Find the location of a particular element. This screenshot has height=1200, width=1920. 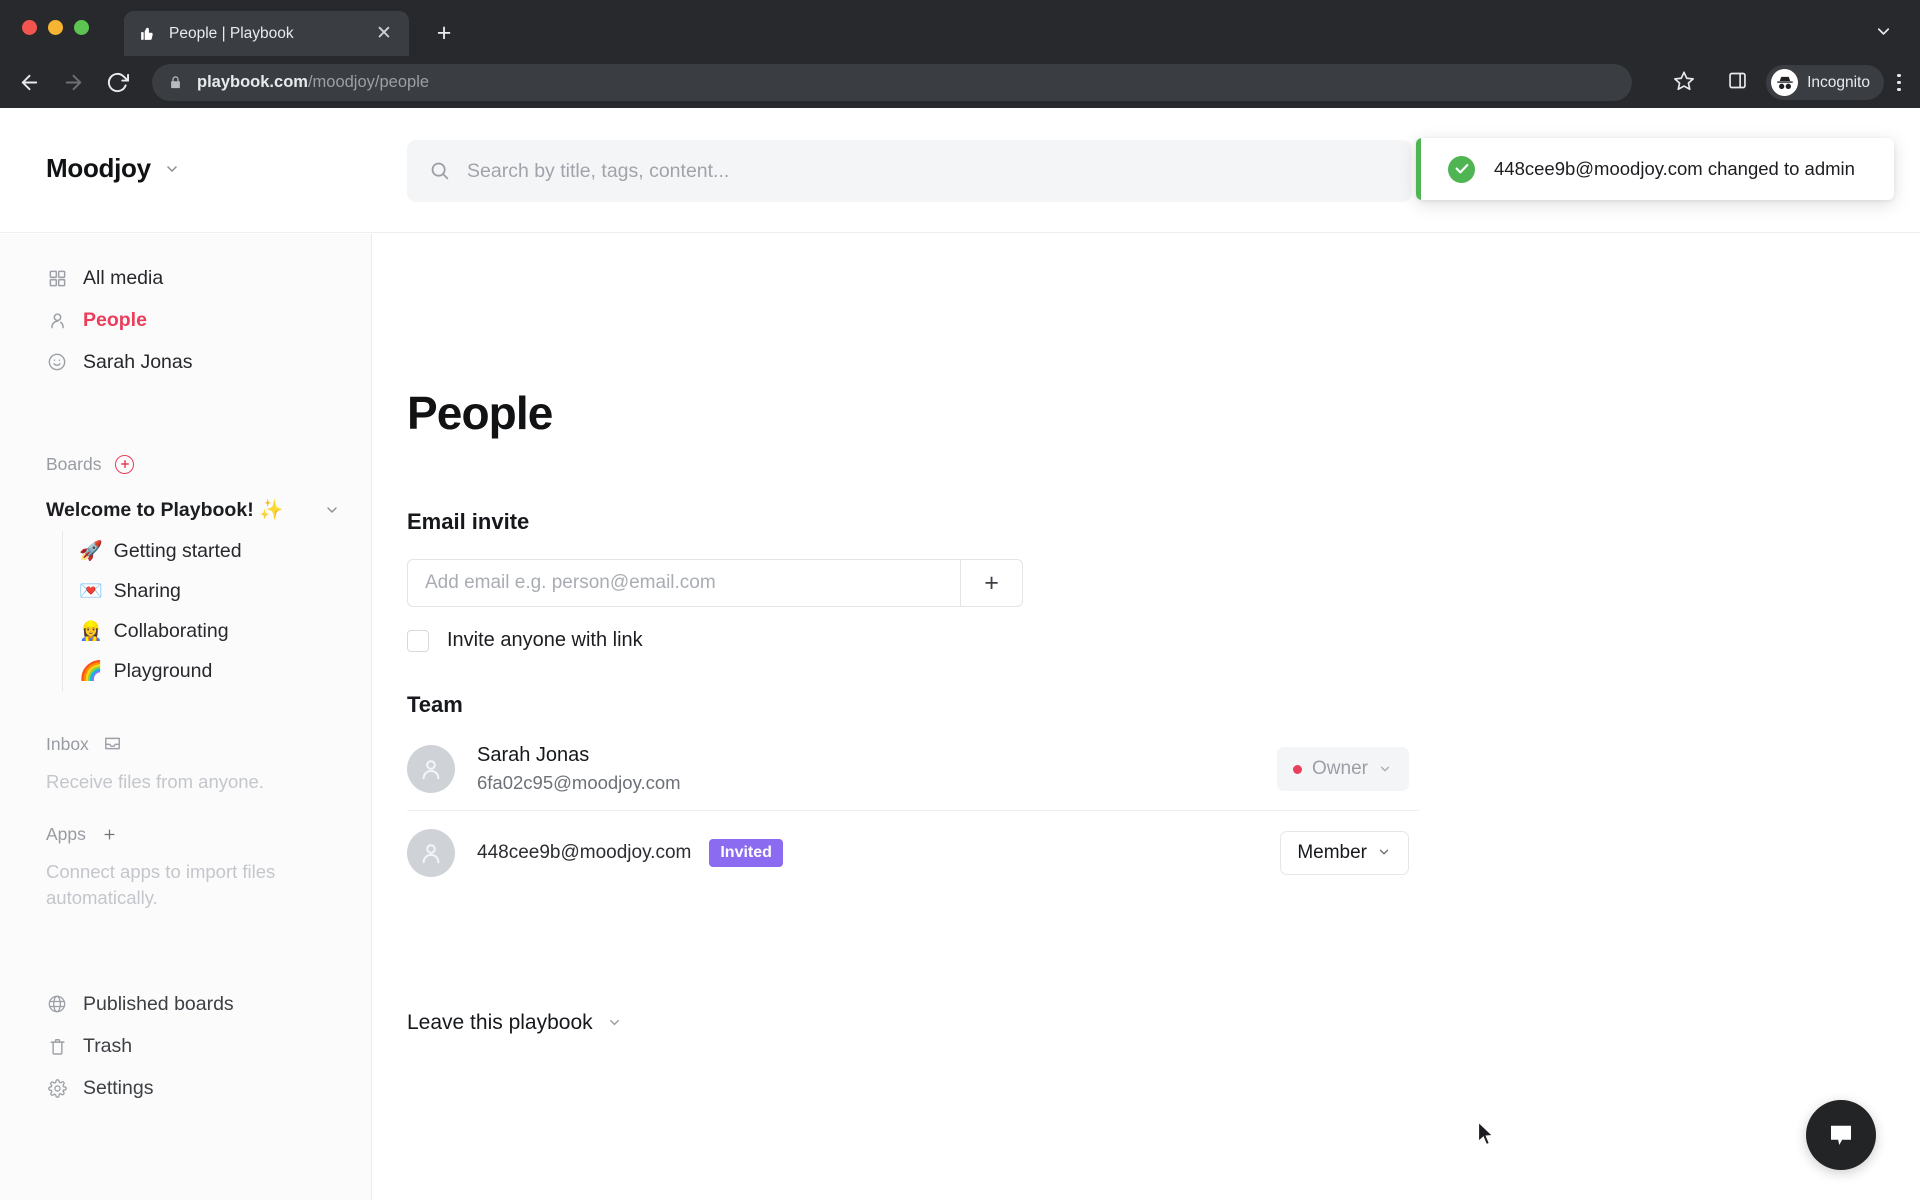

leave-playbook-label: Leave this playbook is located at coordinates (500, 1022).